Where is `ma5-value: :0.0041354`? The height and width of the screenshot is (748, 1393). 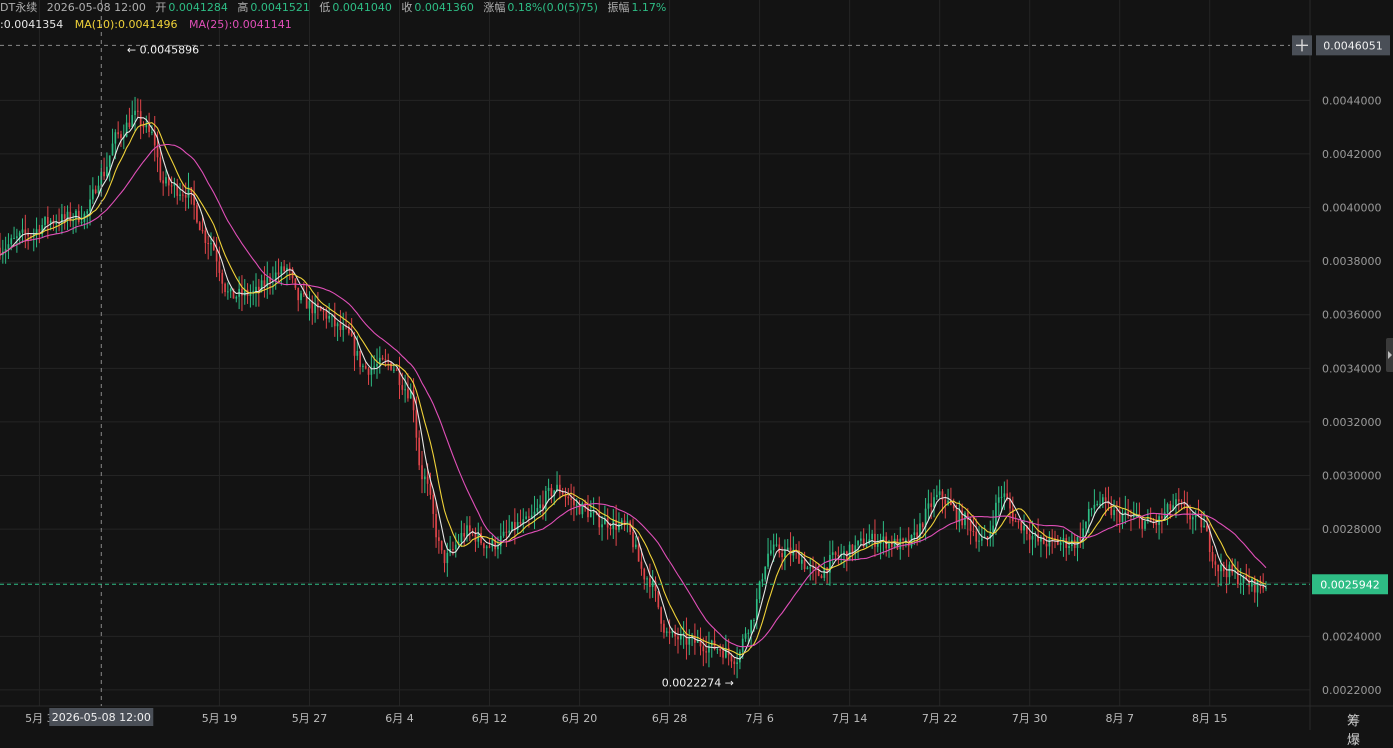
ma5-value: :0.0041354 is located at coordinates (32, 24).